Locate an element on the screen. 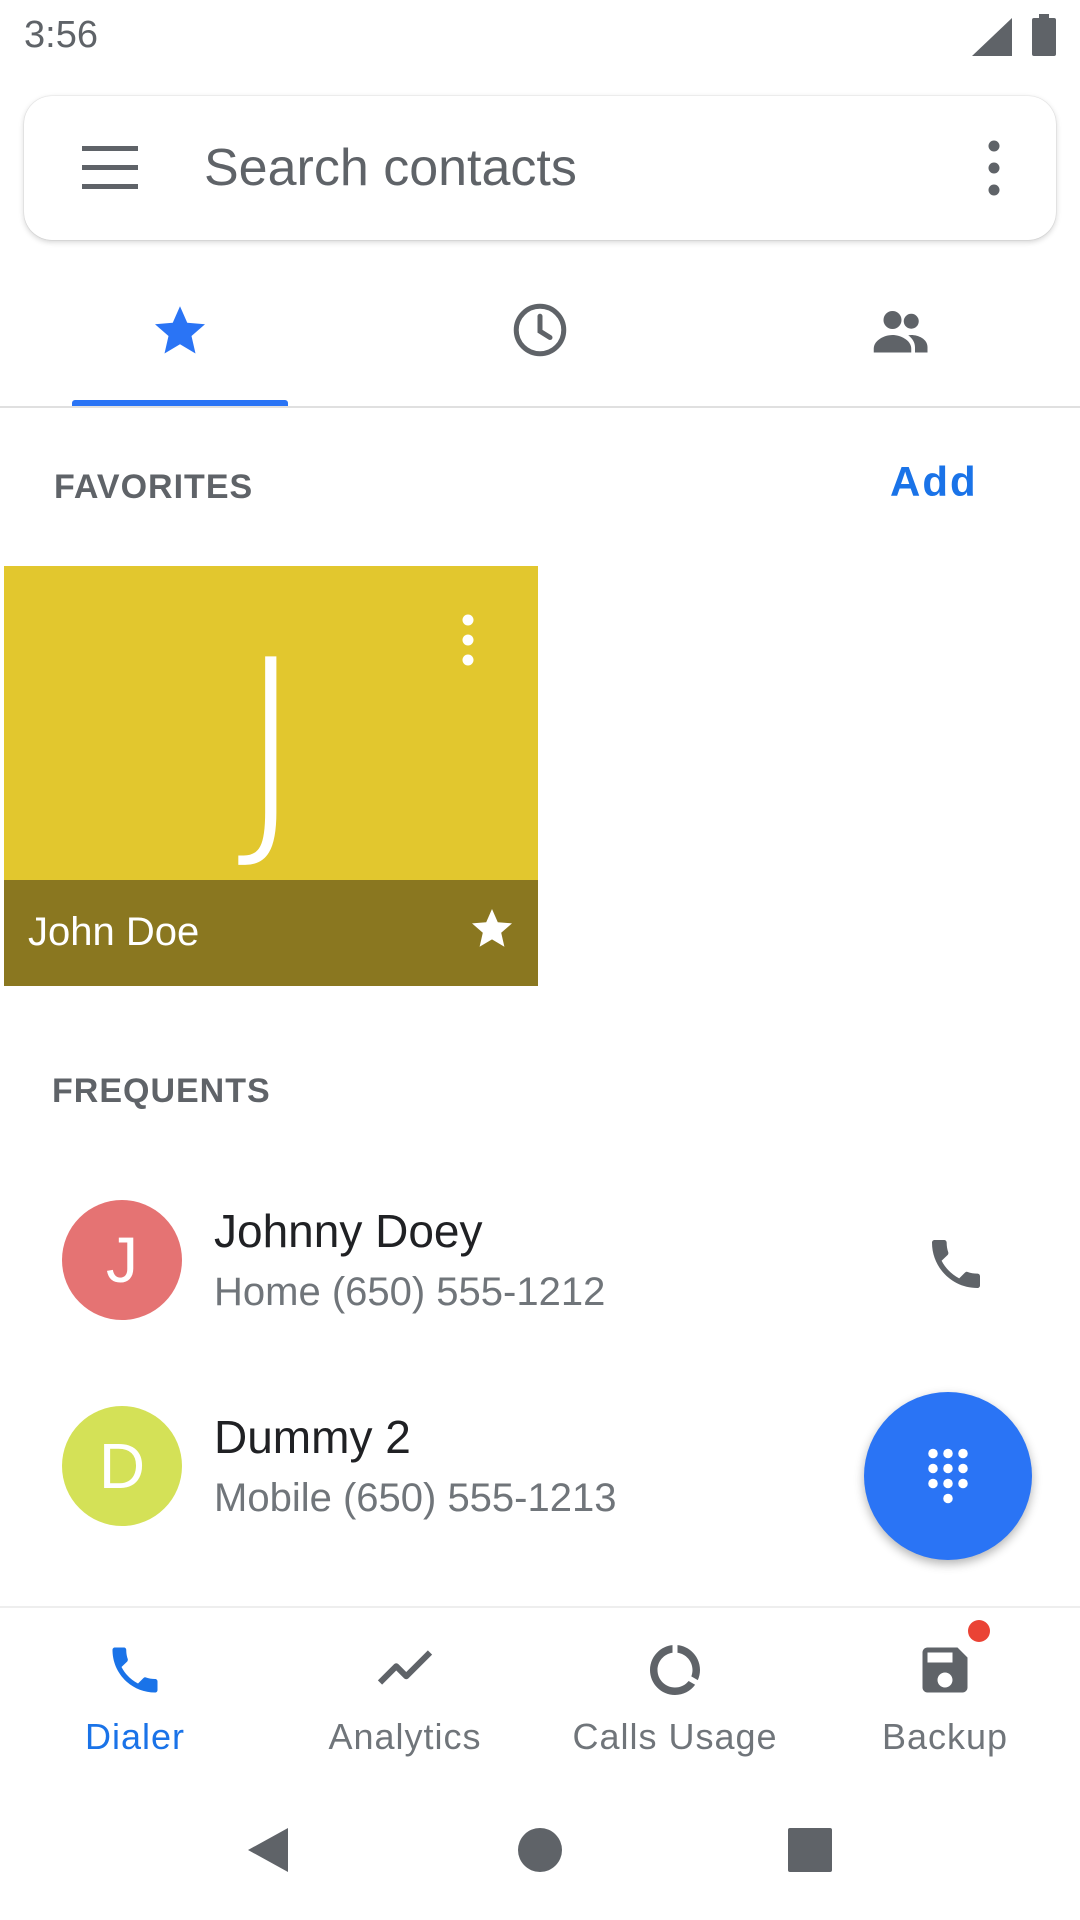  home-icon is located at coordinates (540, 1850).